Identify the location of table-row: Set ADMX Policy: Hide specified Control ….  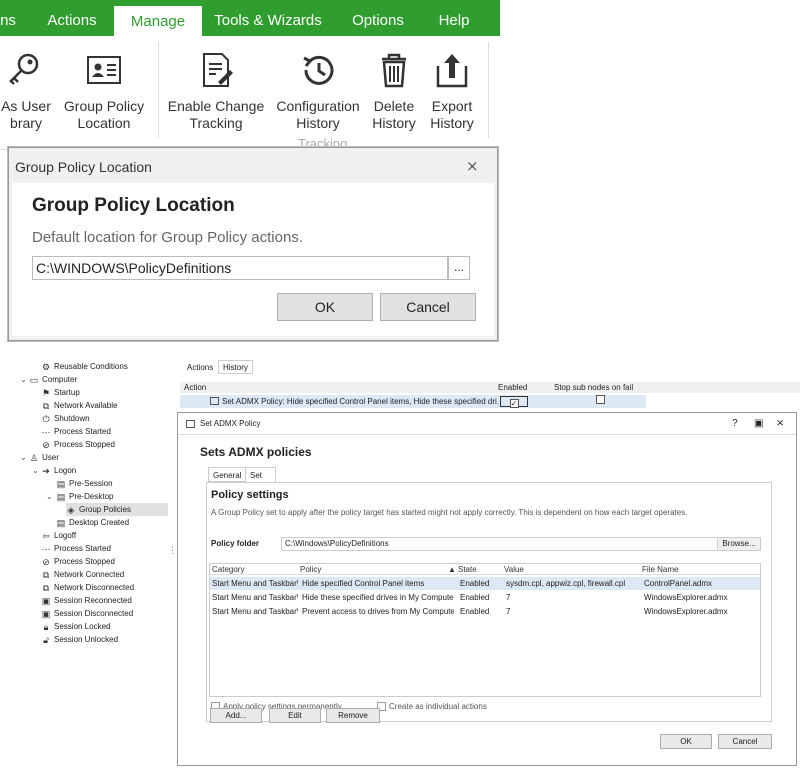
(413, 401).